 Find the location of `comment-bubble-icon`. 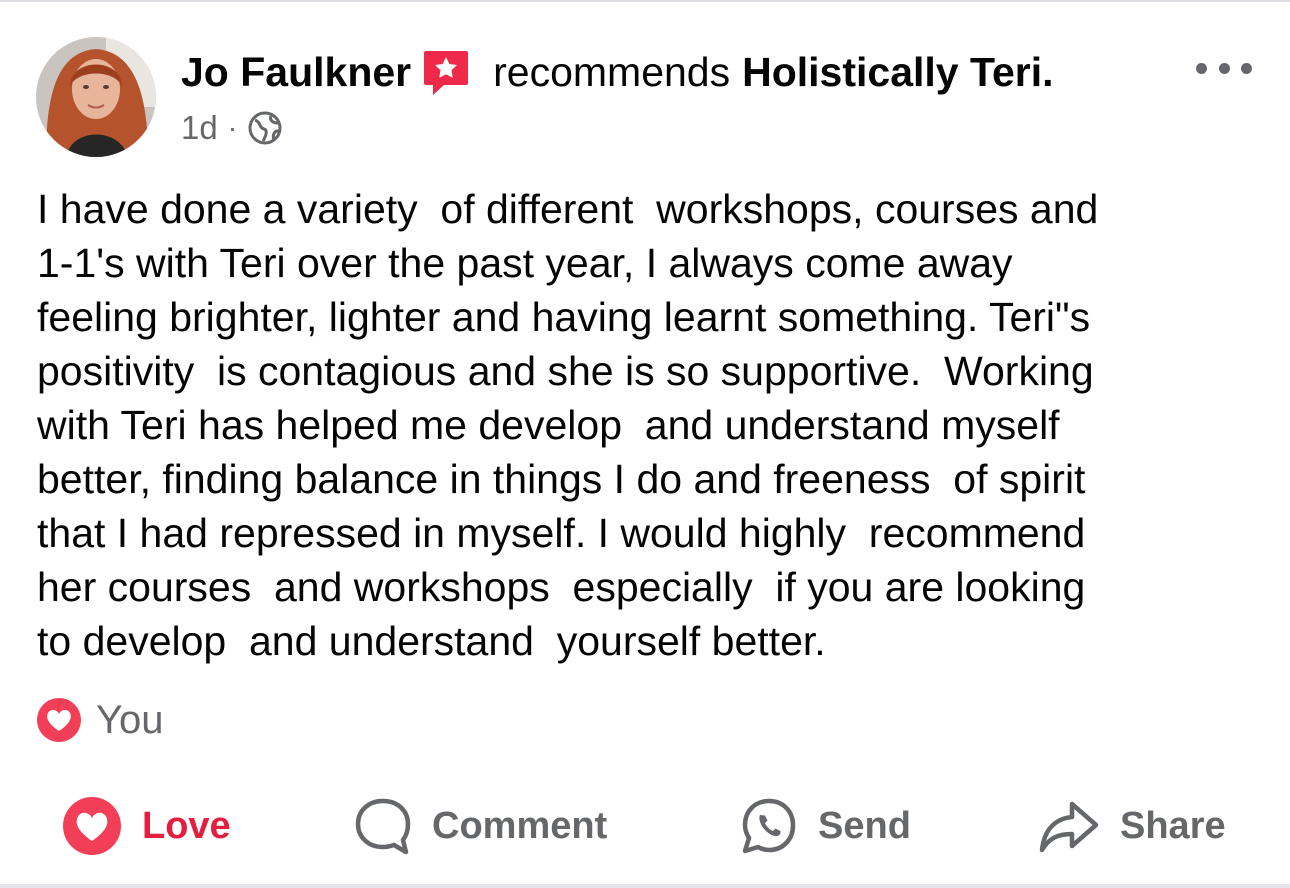

comment-bubble-icon is located at coordinates (383, 826).